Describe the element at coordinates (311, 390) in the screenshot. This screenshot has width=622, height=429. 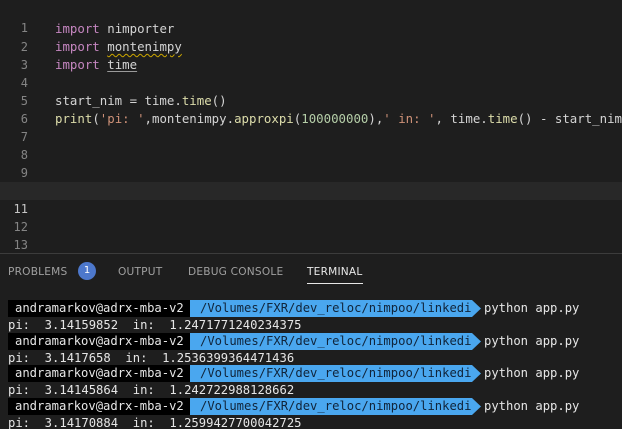
I see `terminal-output-line: pi: 3.14145864 in: 1.242722988128662` at that location.